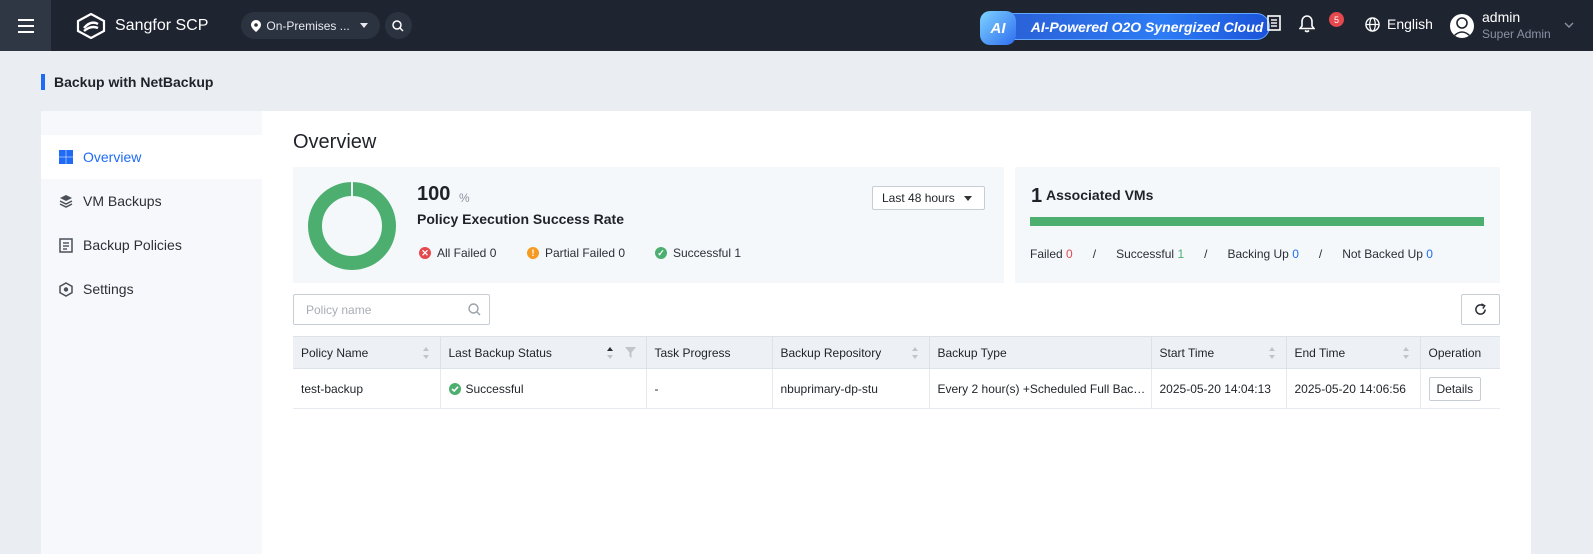 This screenshot has height=554, width=1593. Describe the element at coordinates (151, 157) in the screenshot. I see `sidebar-item-overview: Overview` at that location.